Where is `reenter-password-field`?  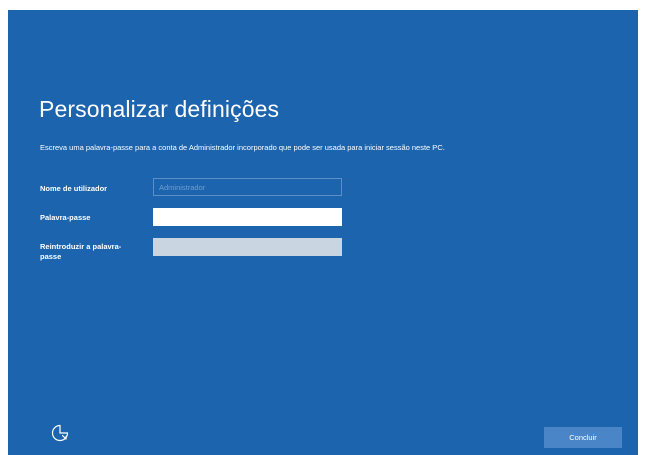
reenter-password-field is located at coordinates (247, 247).